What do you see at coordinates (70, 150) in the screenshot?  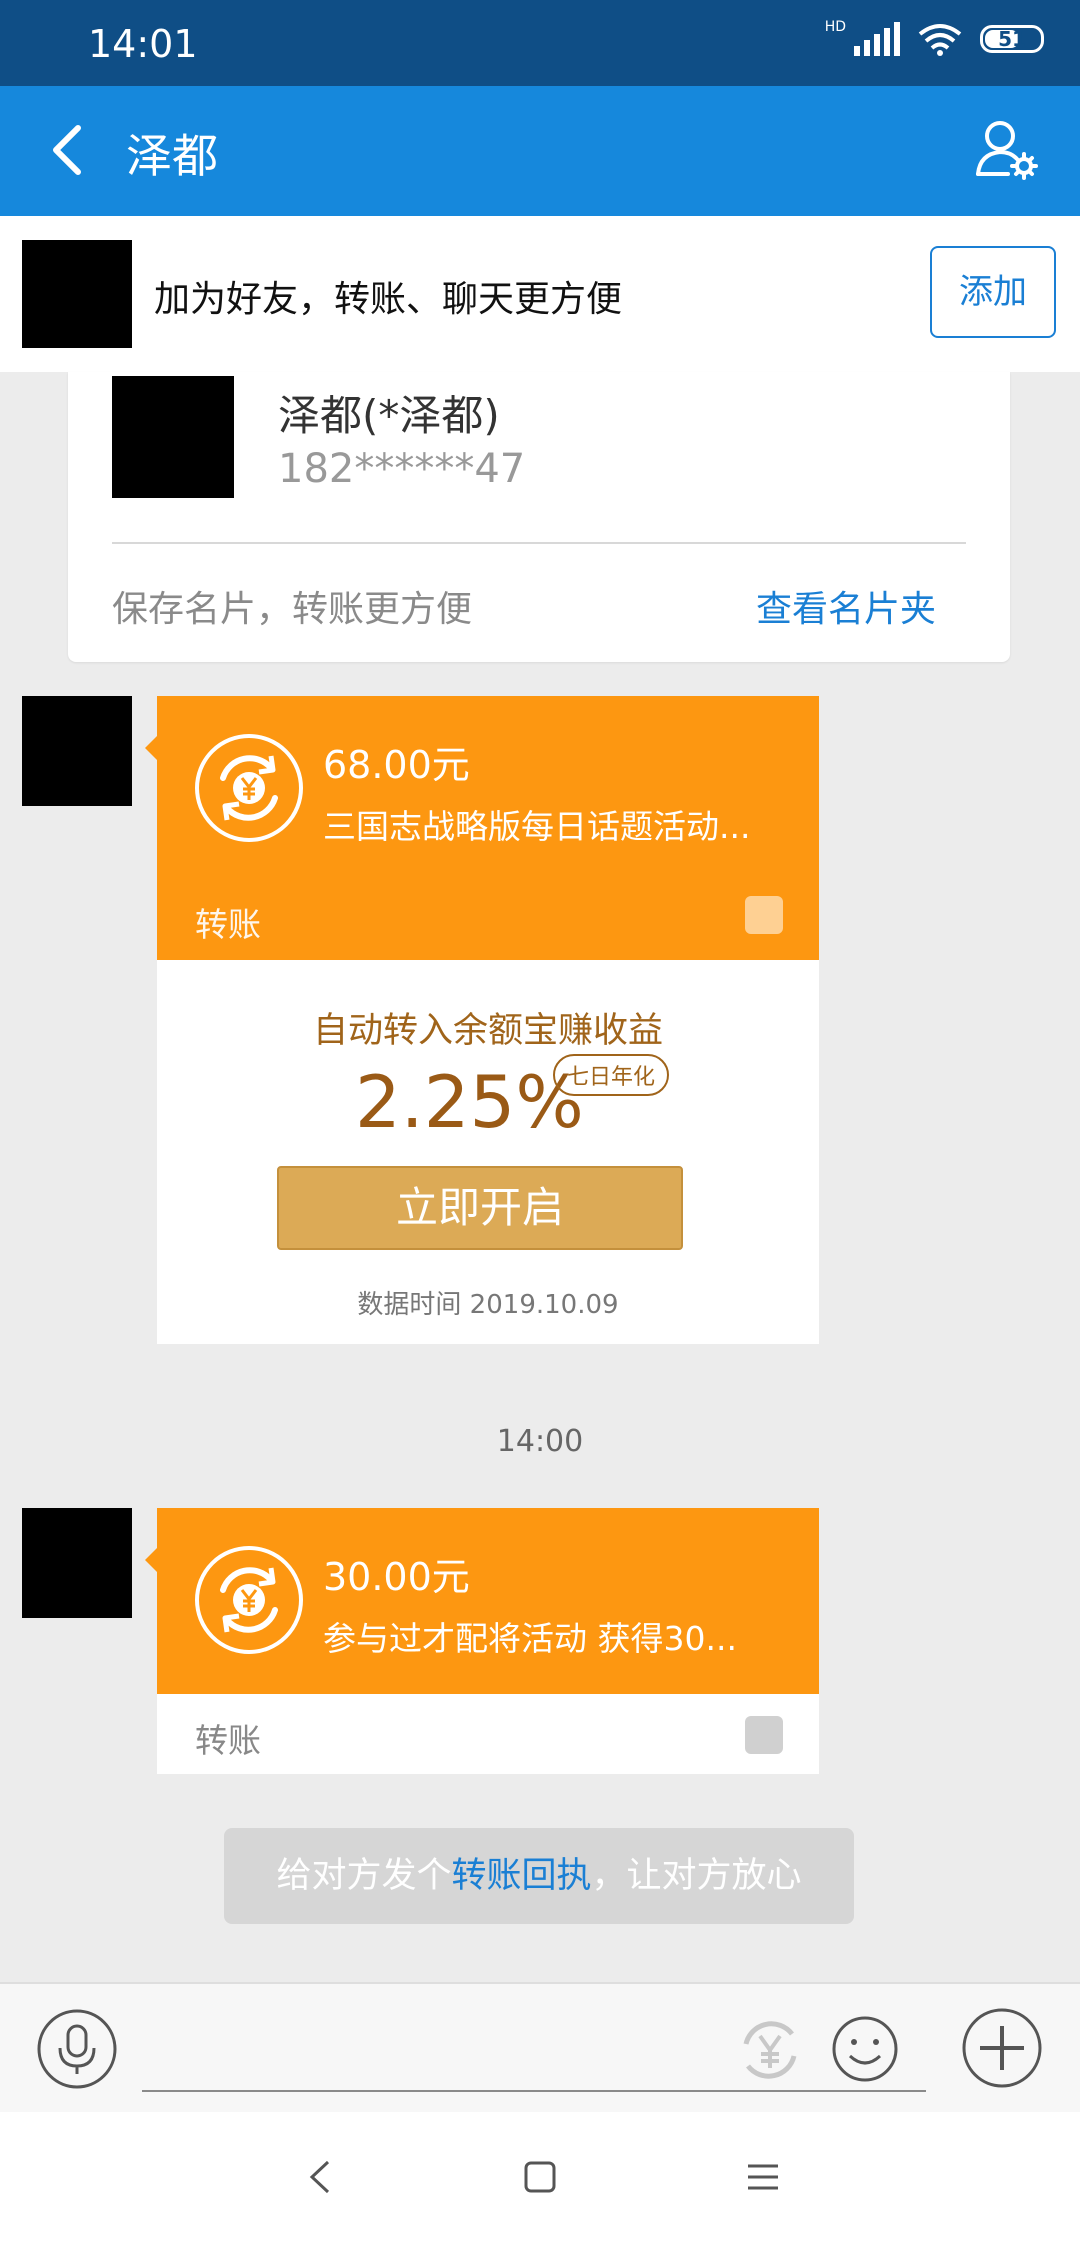 I see `back-arrow-icon` at bounding box center [70, 150].